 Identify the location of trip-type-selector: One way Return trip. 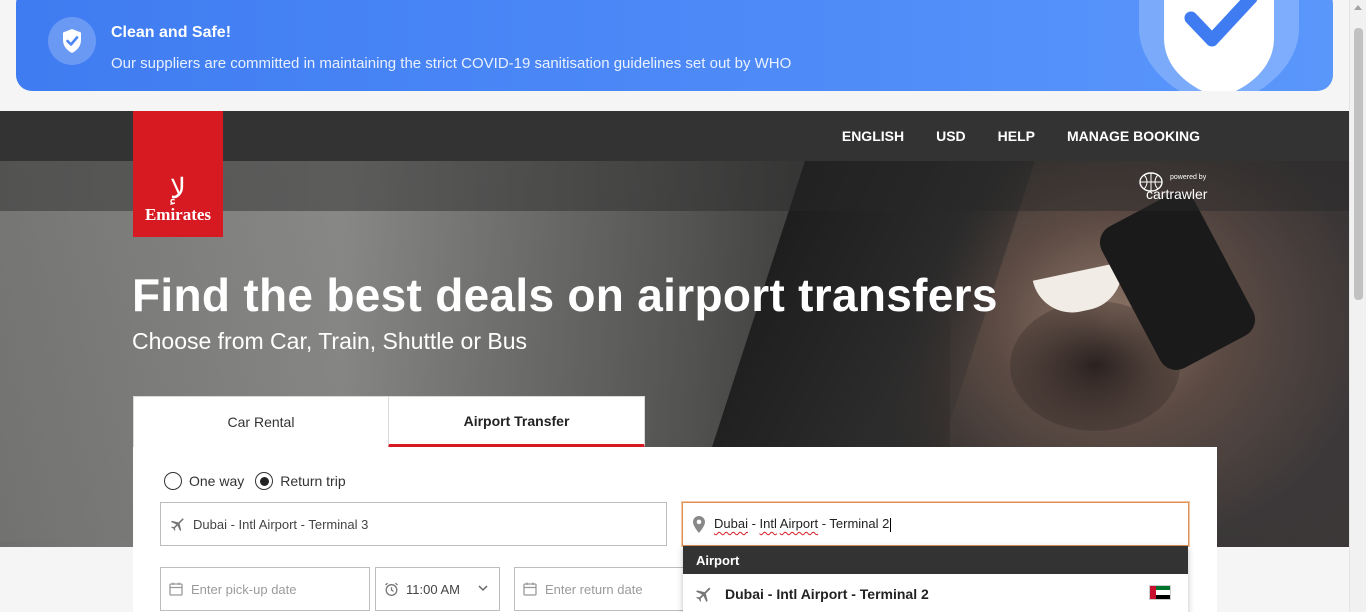
(260, 481).